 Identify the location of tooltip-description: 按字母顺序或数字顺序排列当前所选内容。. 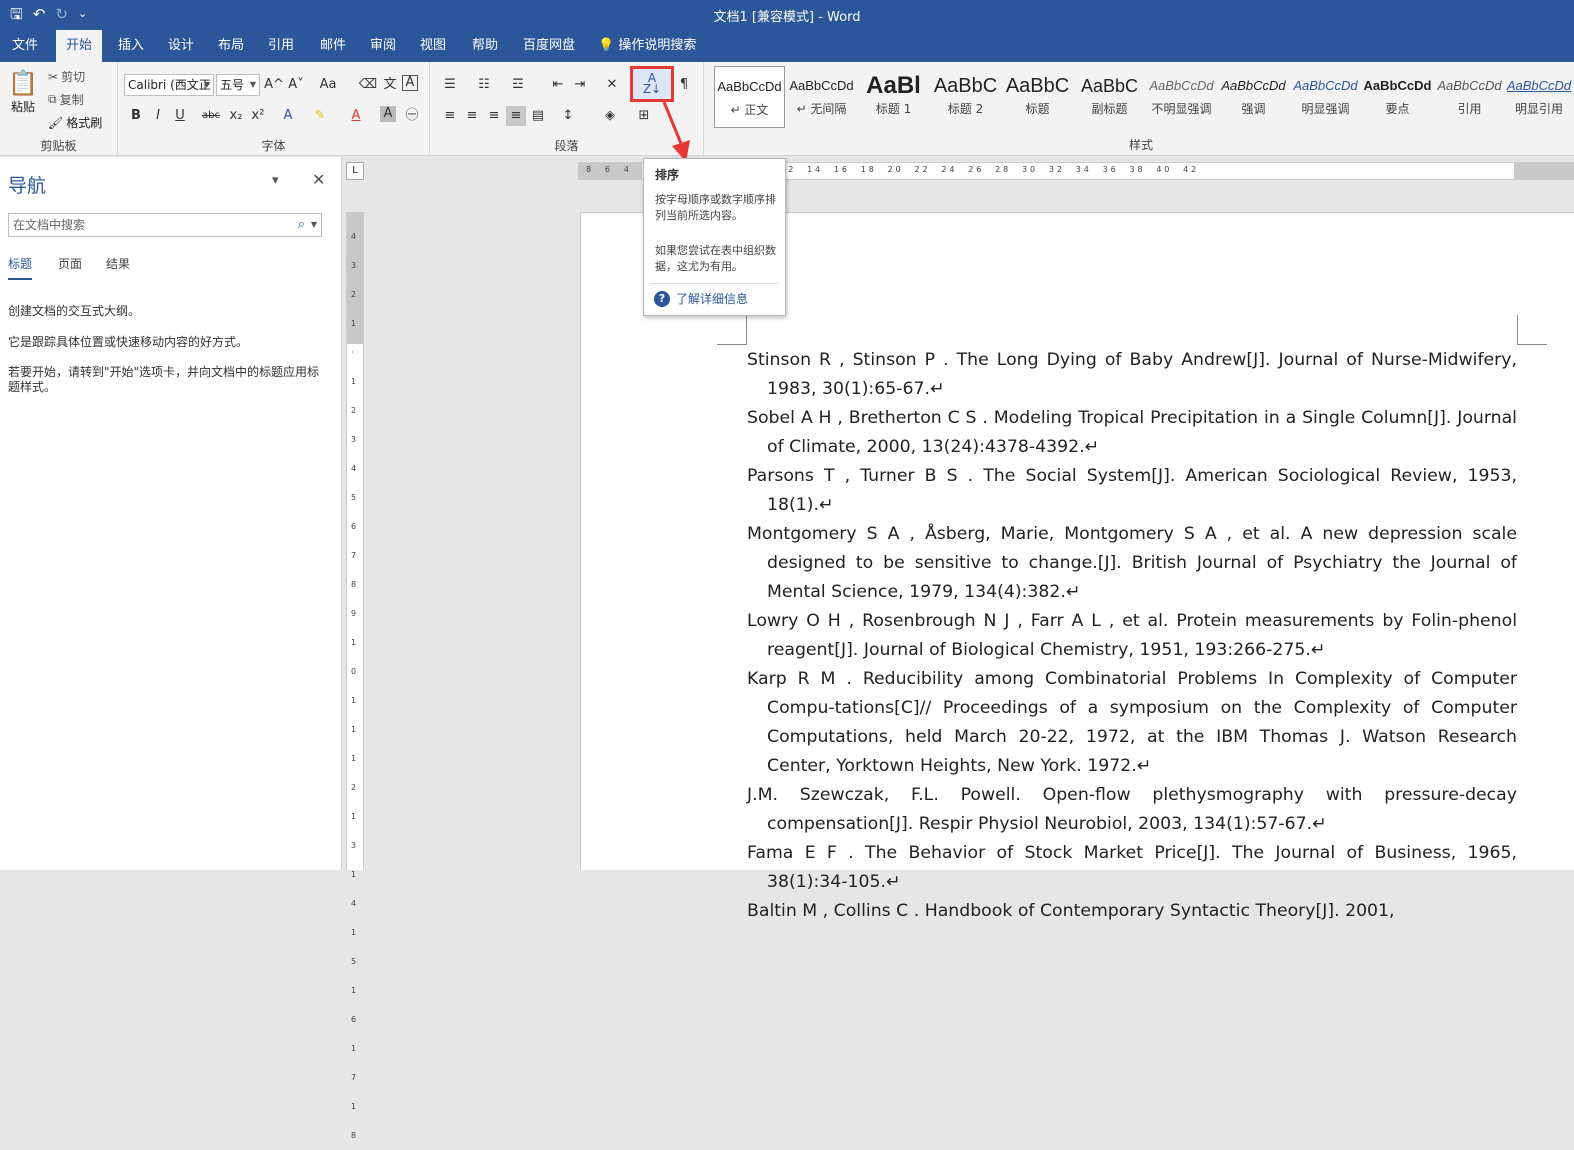
(715, 207).